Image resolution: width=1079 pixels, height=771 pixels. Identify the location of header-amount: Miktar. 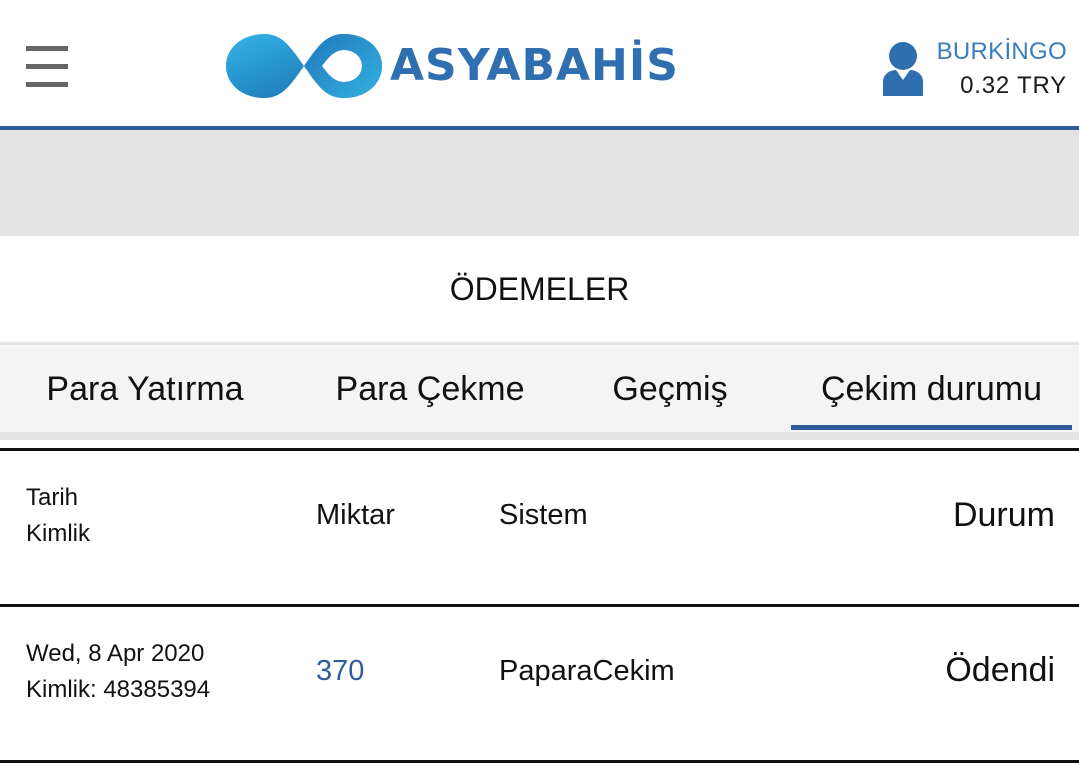
(355, 515).